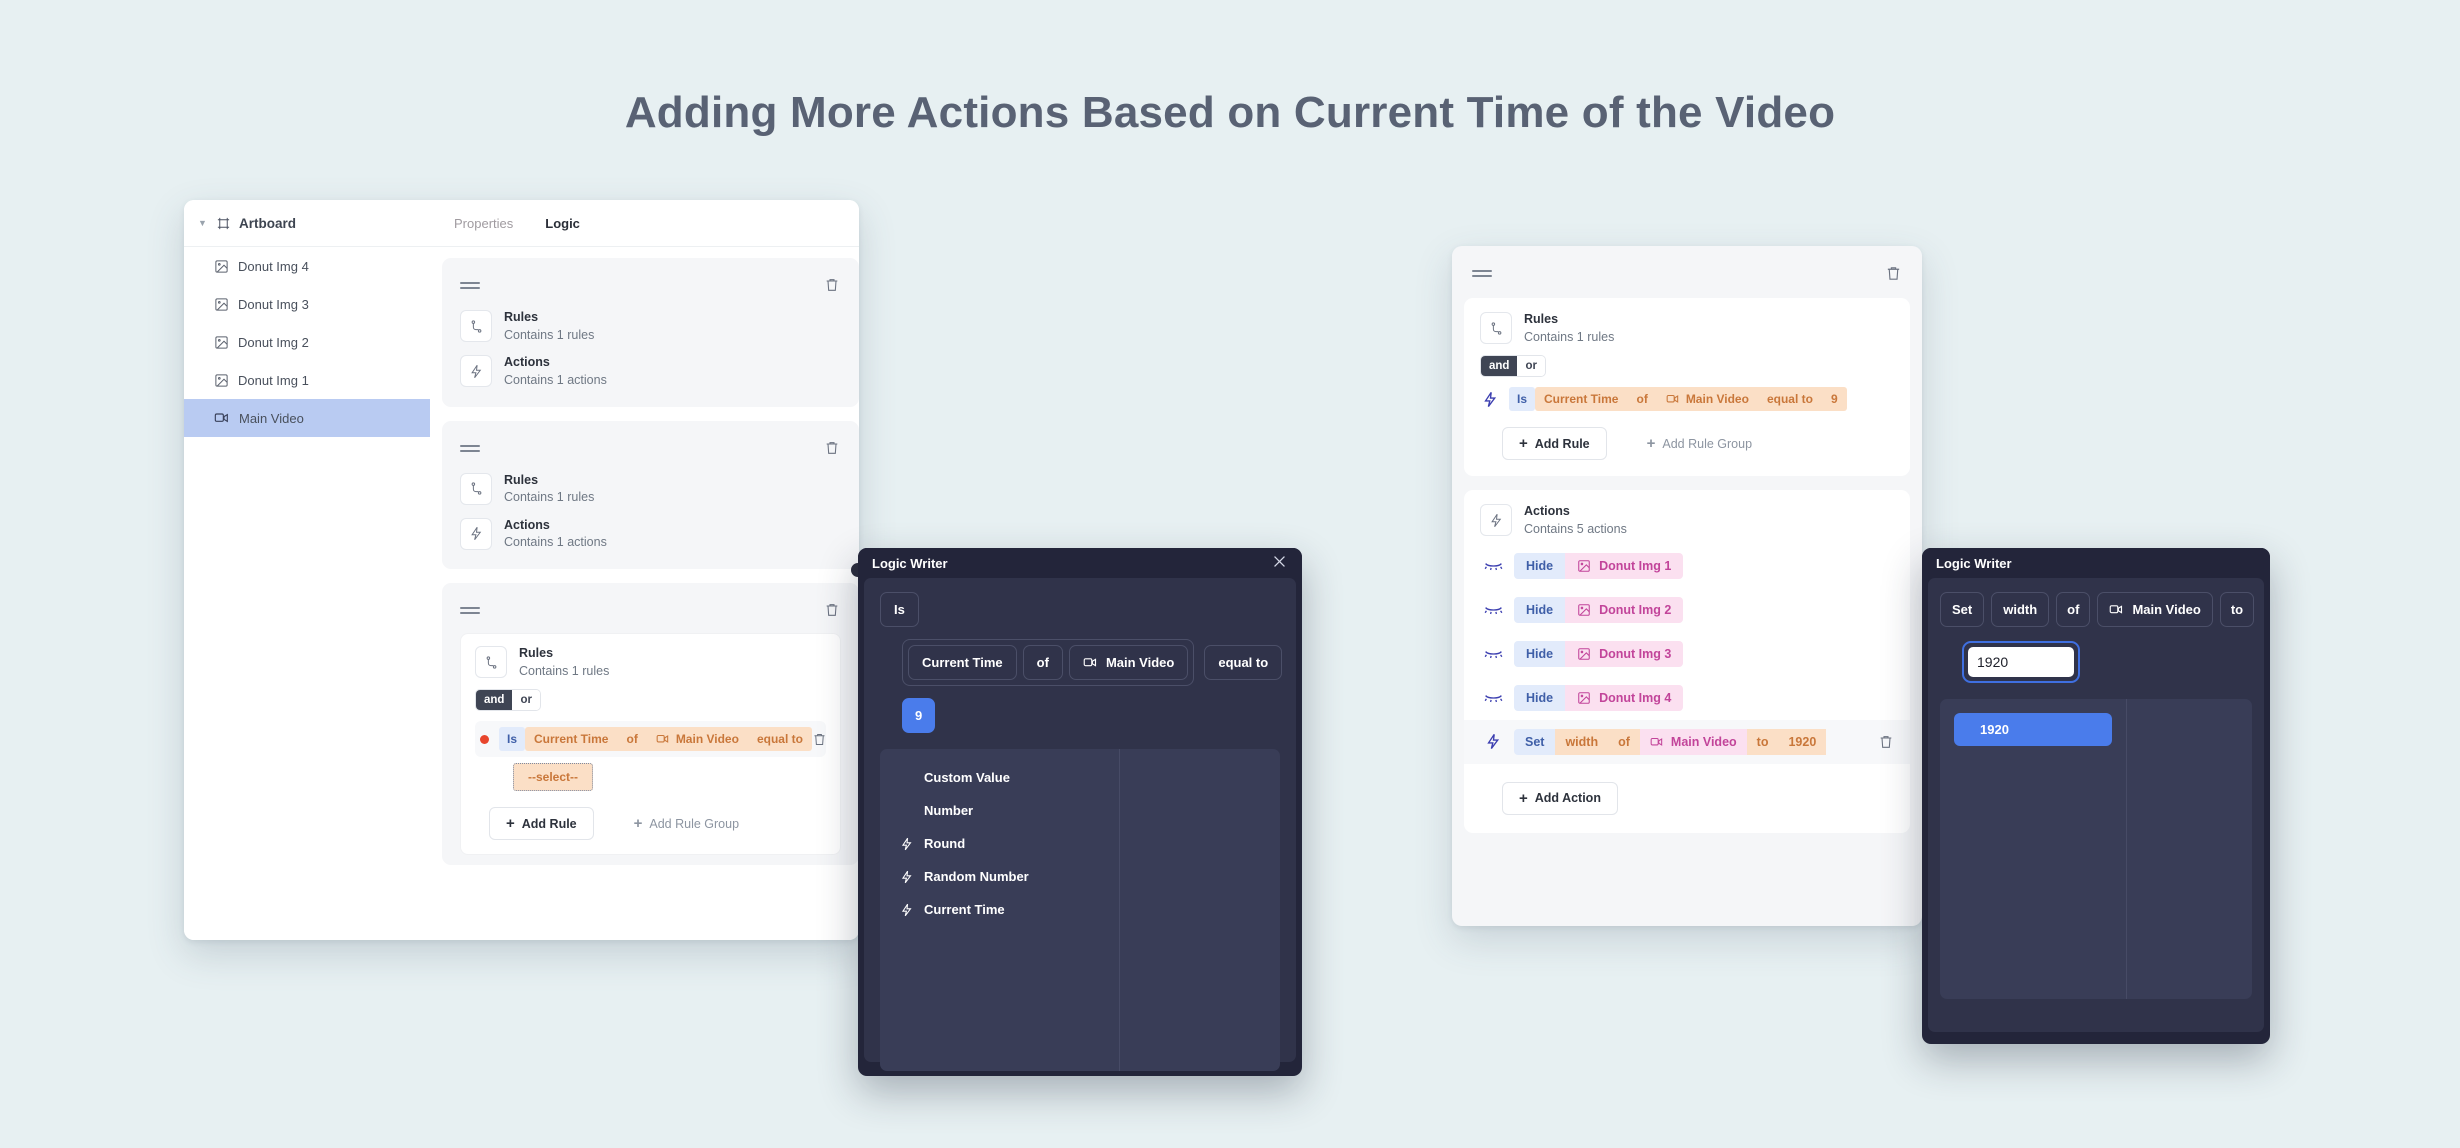 Image resolution: width=2460 pixels, height=1148 pixels. Describe the element at coordinates (999, 843) in the screenshot. I see `dropdown-item-round: Round` at that location.